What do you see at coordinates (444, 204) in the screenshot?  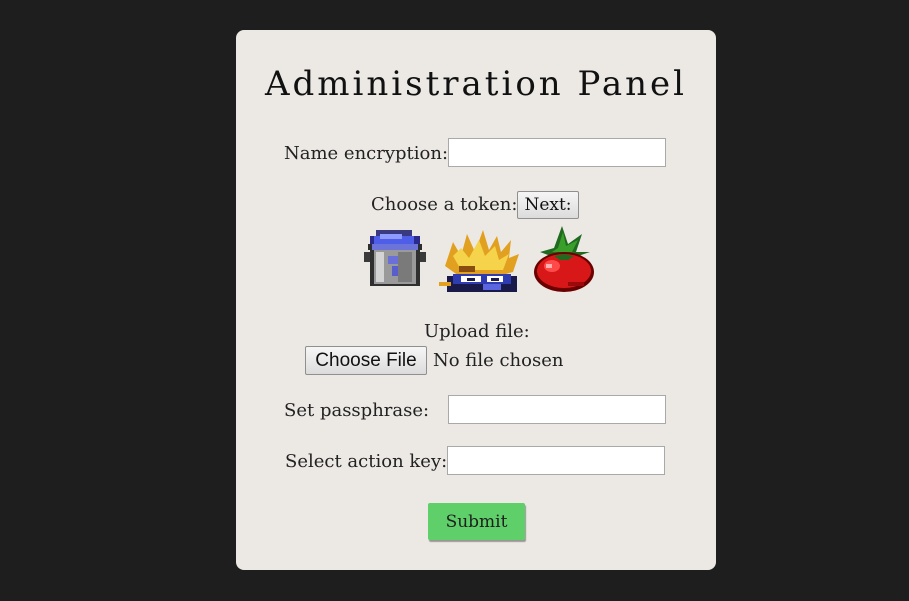 I see `choose-token-label: Choose a token:` at bounding box center [444, 204].